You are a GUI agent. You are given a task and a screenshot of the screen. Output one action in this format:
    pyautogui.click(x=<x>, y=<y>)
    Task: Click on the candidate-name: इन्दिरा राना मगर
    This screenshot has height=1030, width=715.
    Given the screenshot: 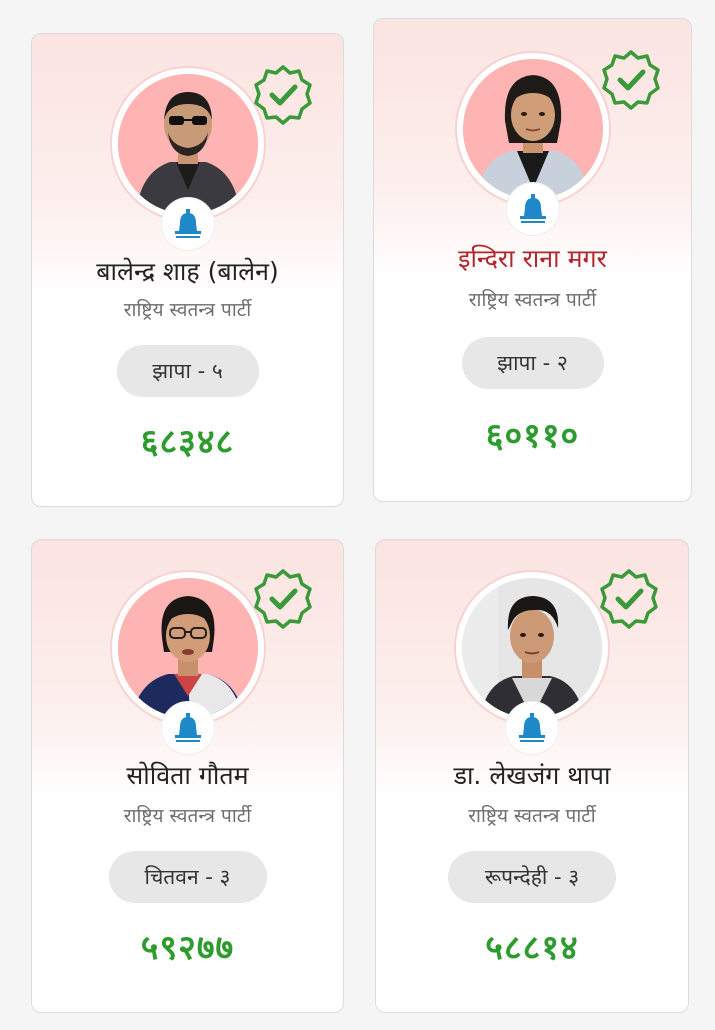 What is the action you would take?
    pyautogui.click(x=532, y=258)
    